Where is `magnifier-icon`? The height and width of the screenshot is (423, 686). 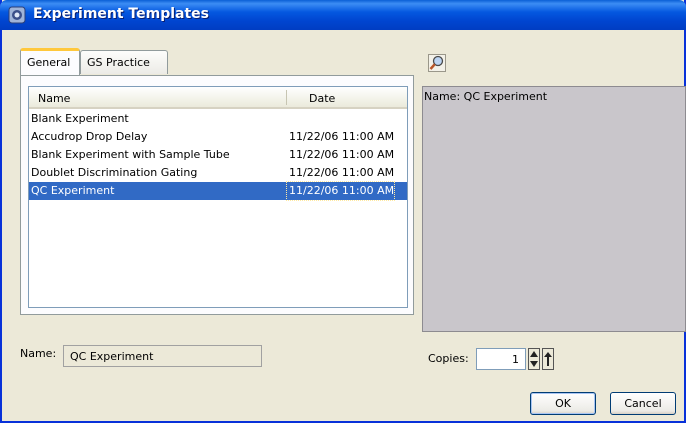
magnifier-icon is located at coordinates (437, 63).